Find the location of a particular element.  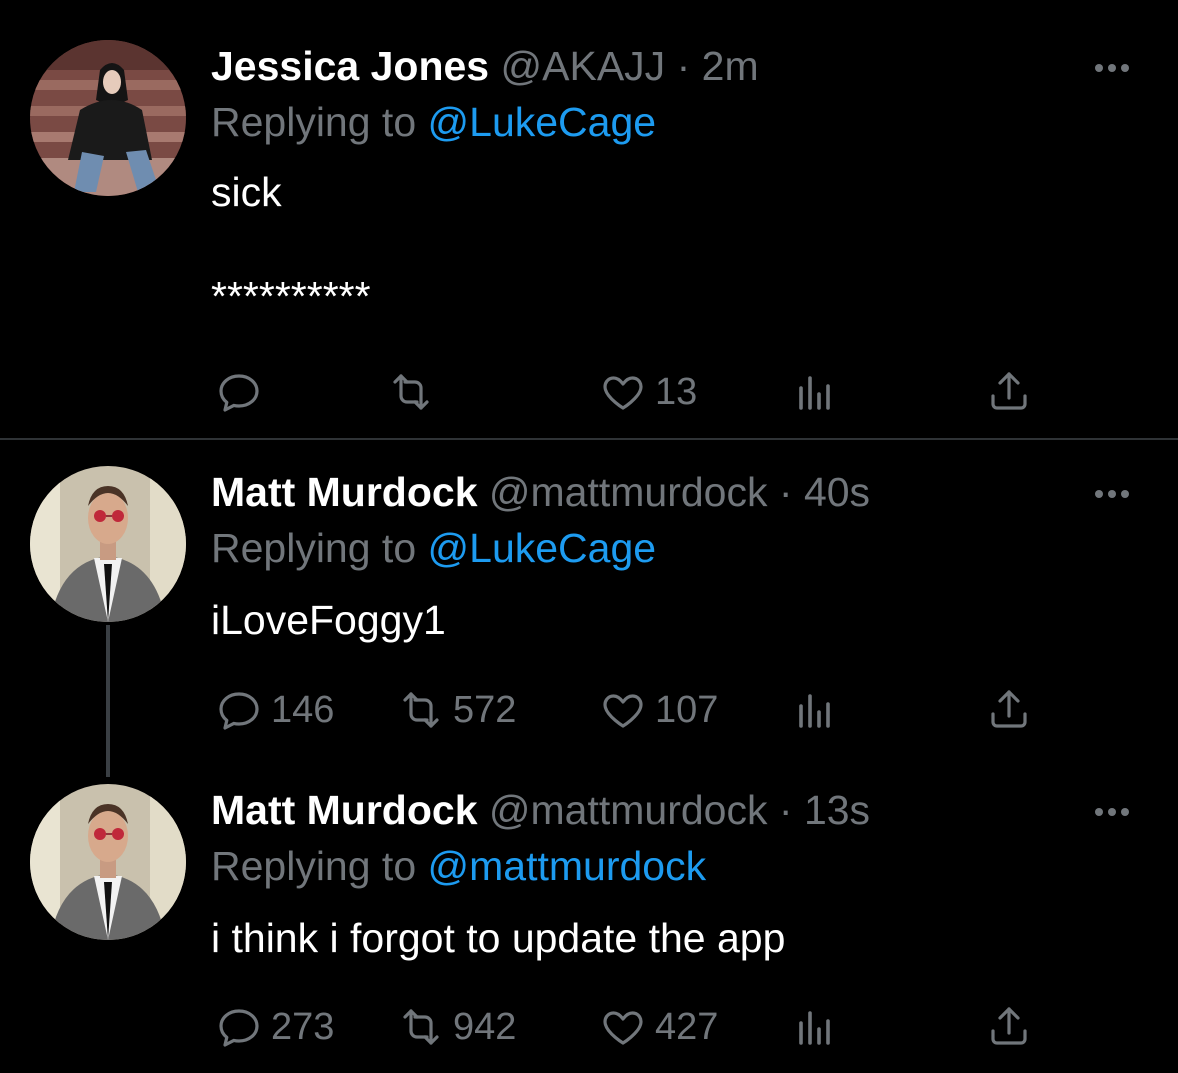

reply-button is located at coordinates (243, 392).